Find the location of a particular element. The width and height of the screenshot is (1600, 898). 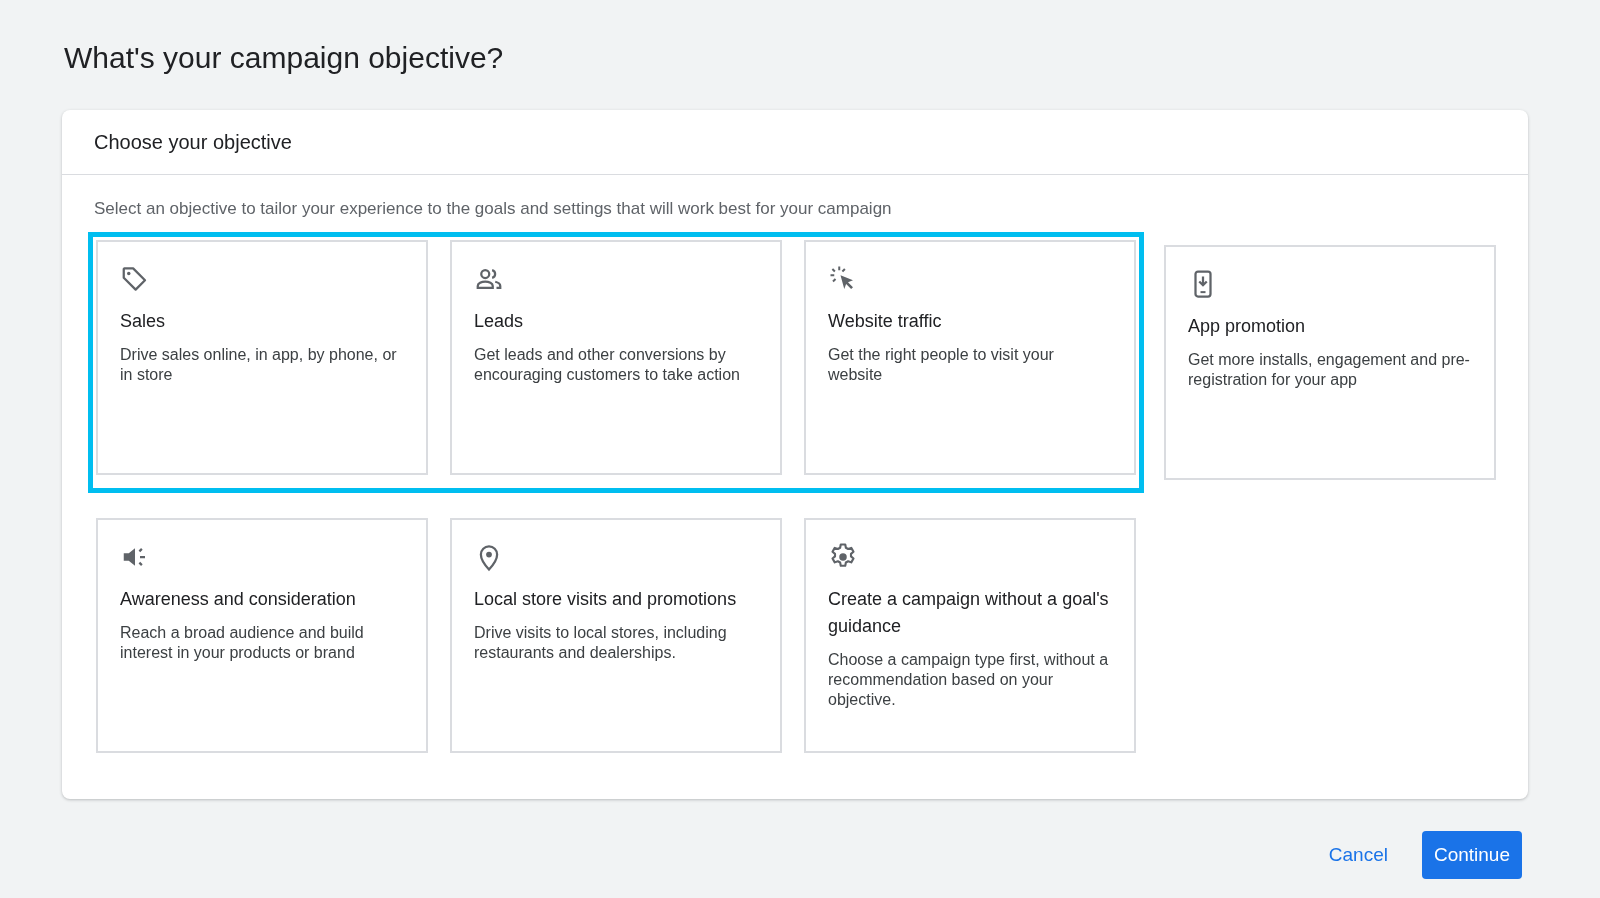

objective-card: Sales Drive sales online, in app, by phone, or in store is located at coordinates (262, 357).